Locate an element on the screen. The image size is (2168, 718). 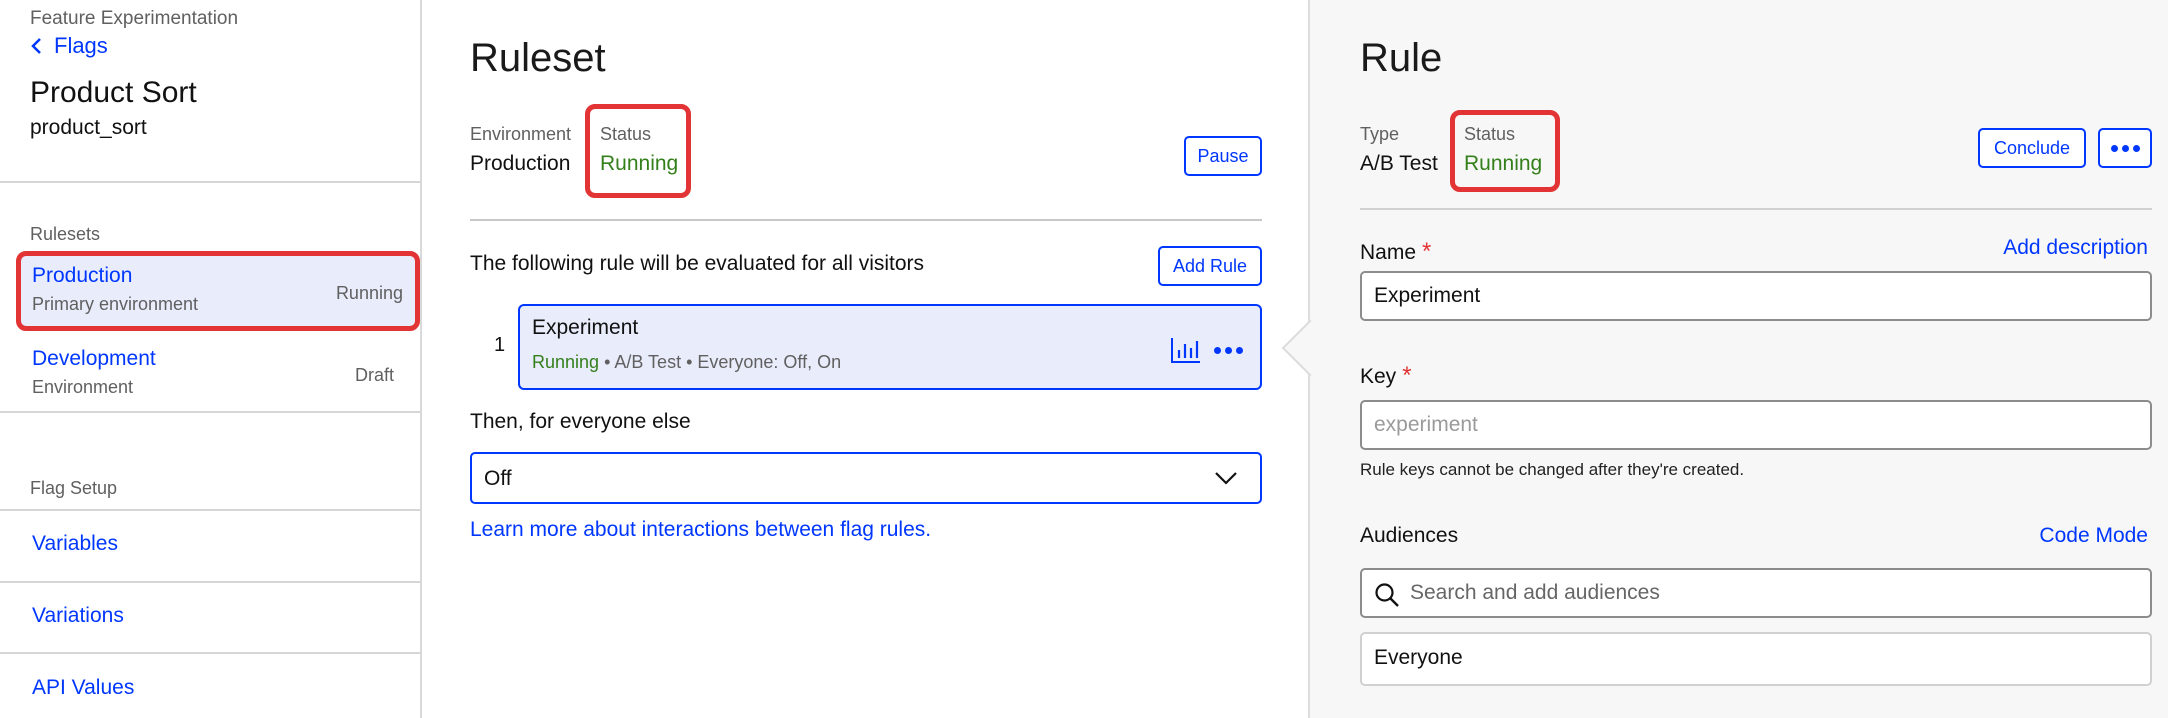
more-options-button is located at coordinates (2125, 148).